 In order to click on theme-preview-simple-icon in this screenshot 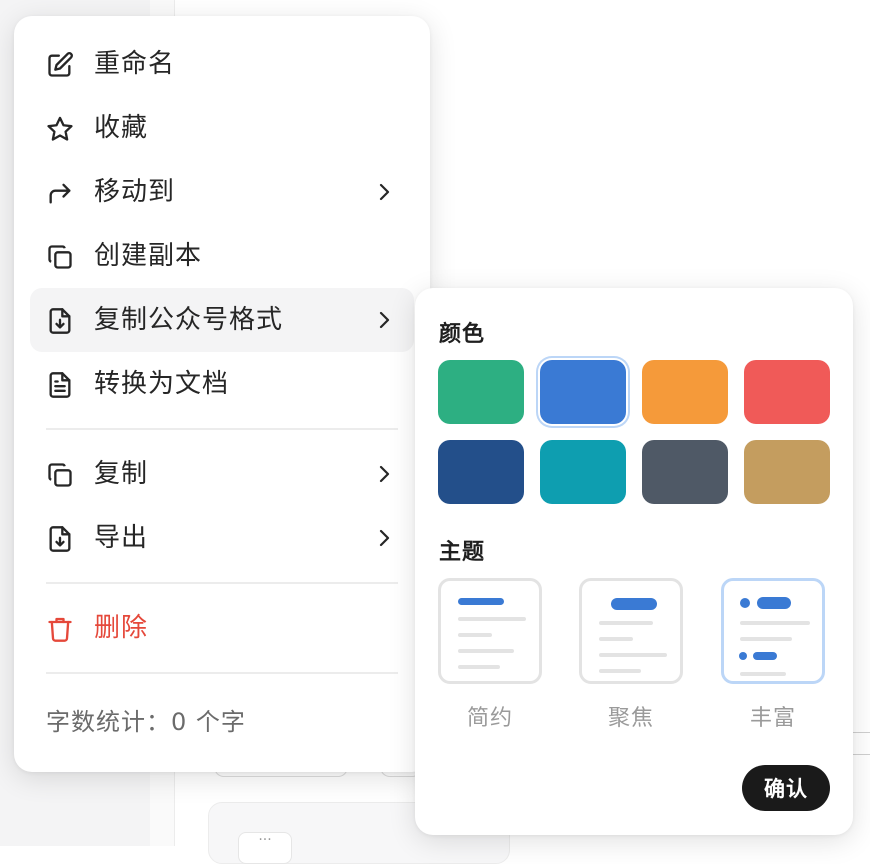, I will do `click(492, 633)`.